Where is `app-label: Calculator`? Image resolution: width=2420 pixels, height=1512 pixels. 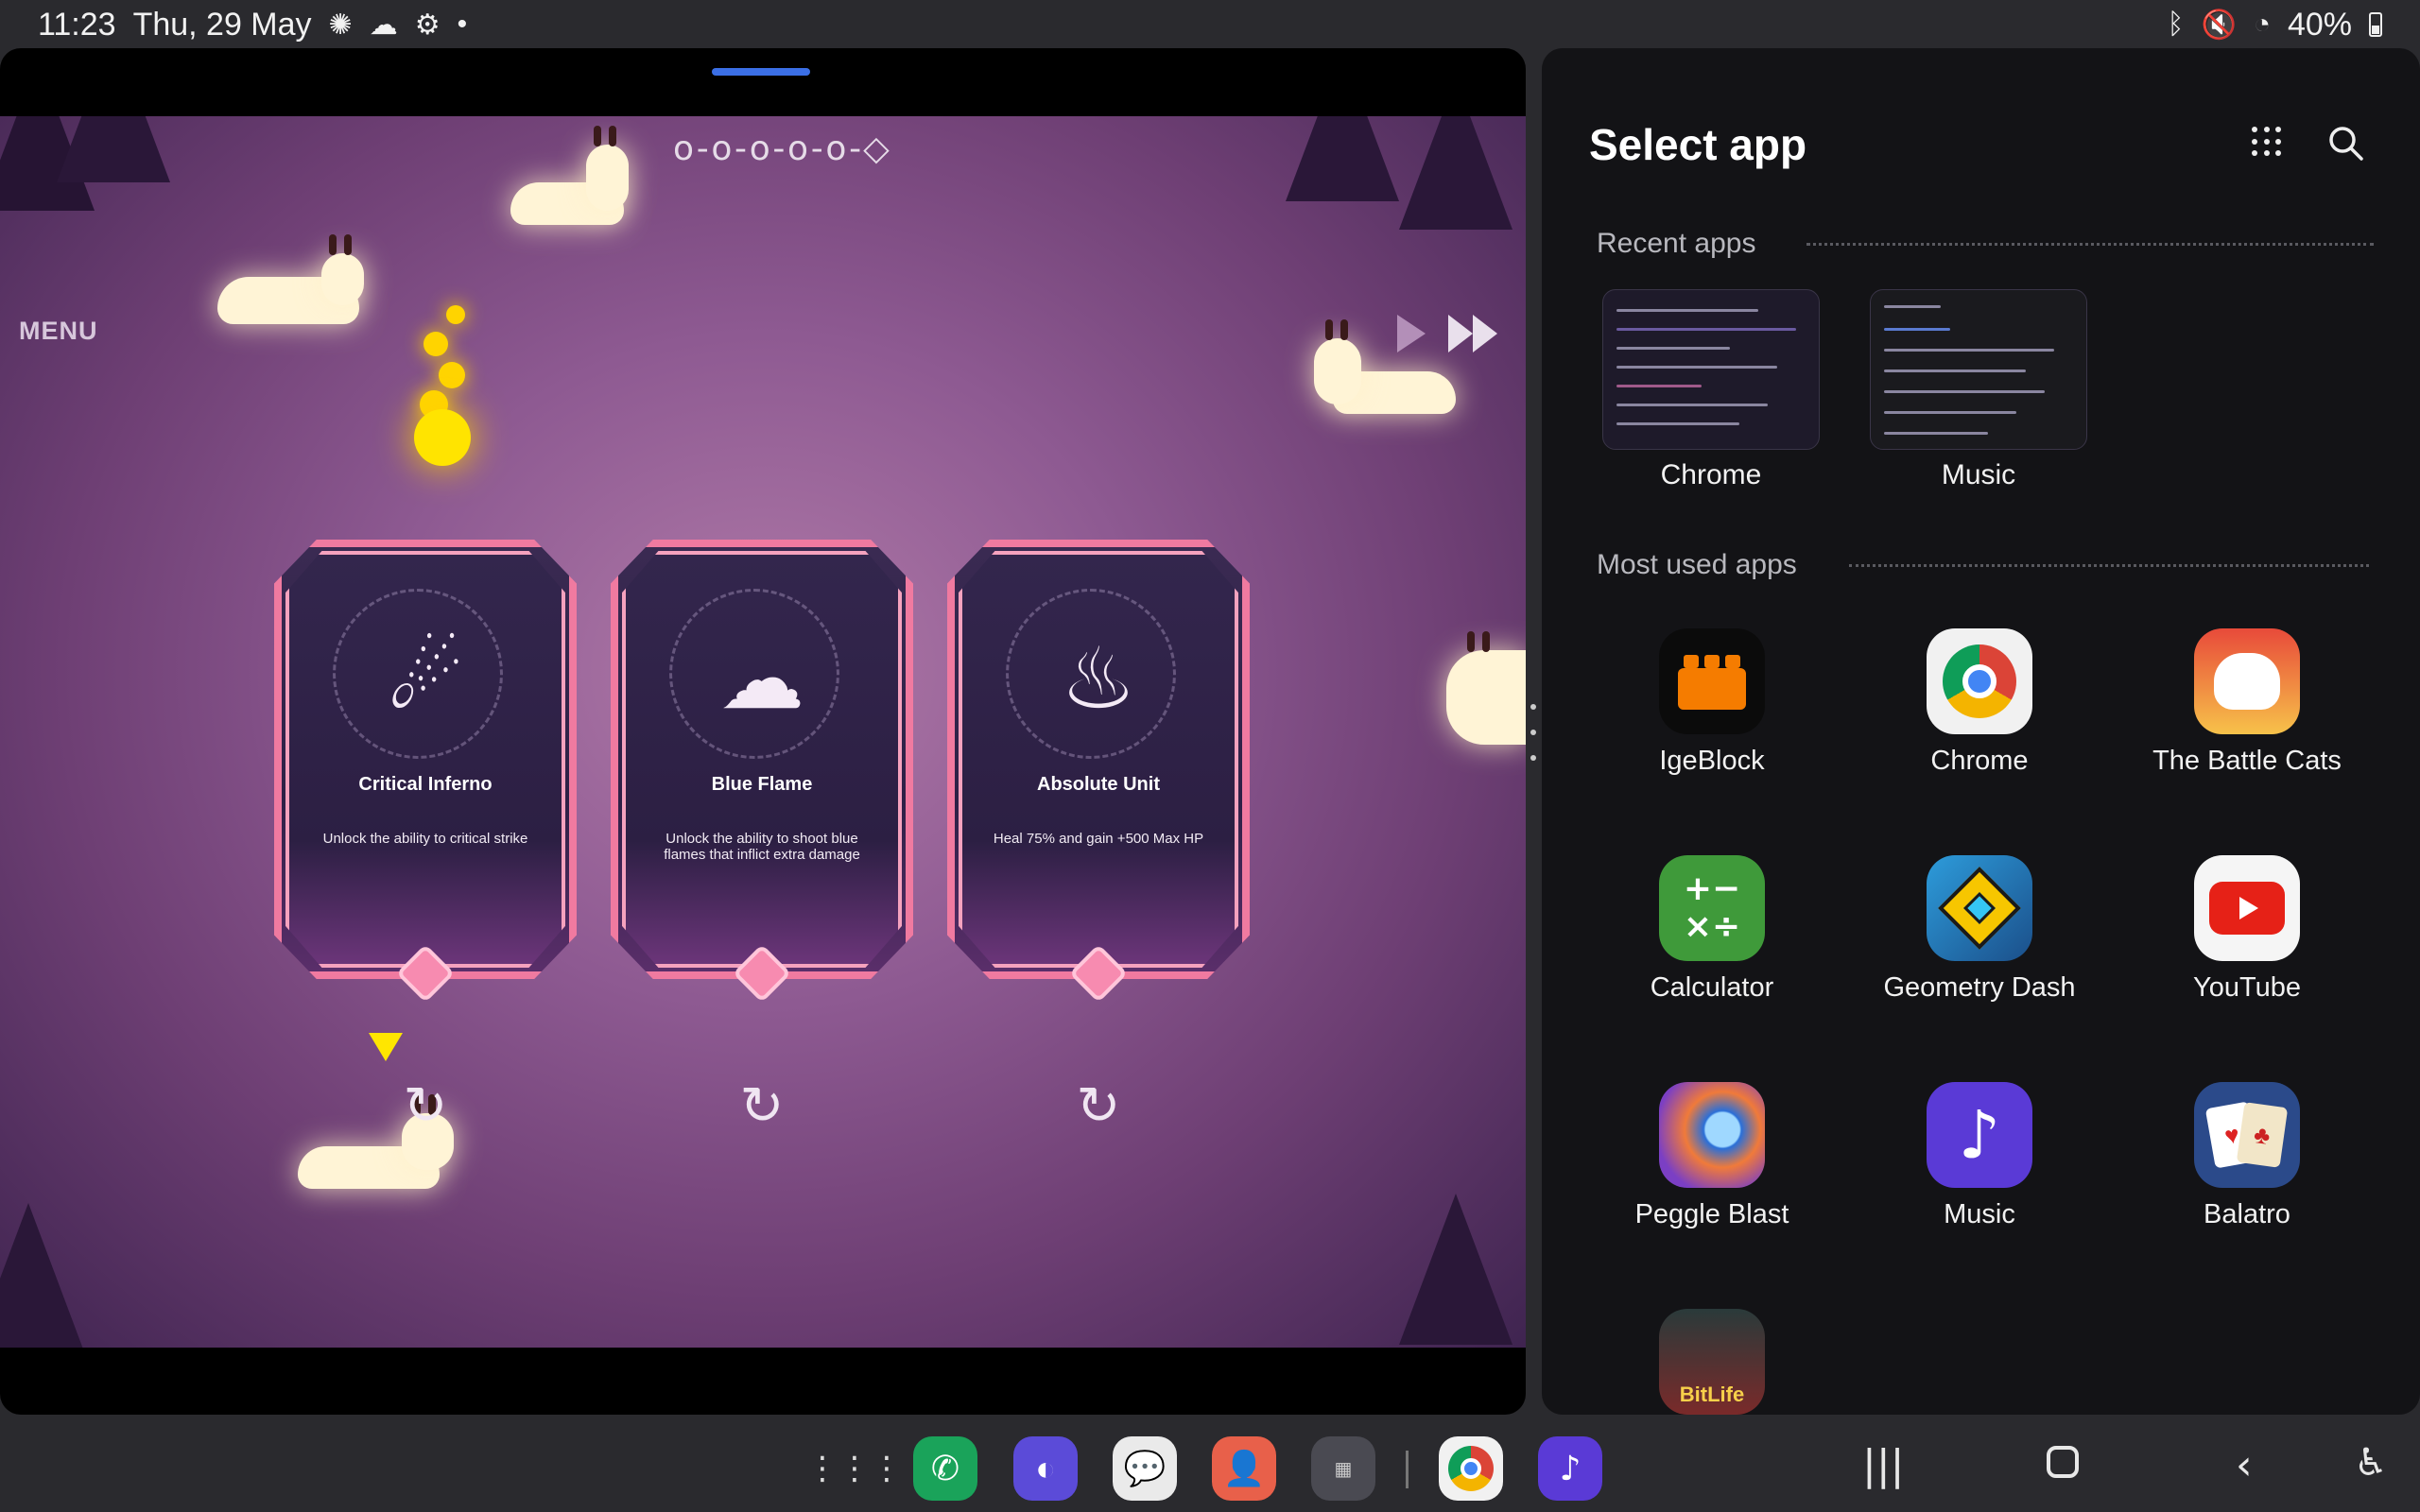
app-label: Calculator is located at coordinates (1712, 987).